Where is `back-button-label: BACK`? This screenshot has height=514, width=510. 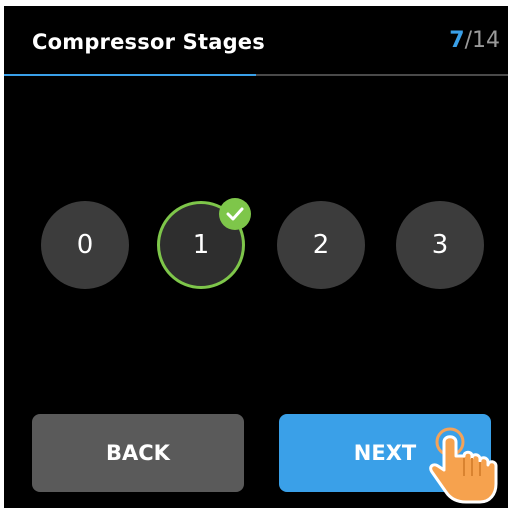 back-button-label: BACK is located at coordinates (138, 453).